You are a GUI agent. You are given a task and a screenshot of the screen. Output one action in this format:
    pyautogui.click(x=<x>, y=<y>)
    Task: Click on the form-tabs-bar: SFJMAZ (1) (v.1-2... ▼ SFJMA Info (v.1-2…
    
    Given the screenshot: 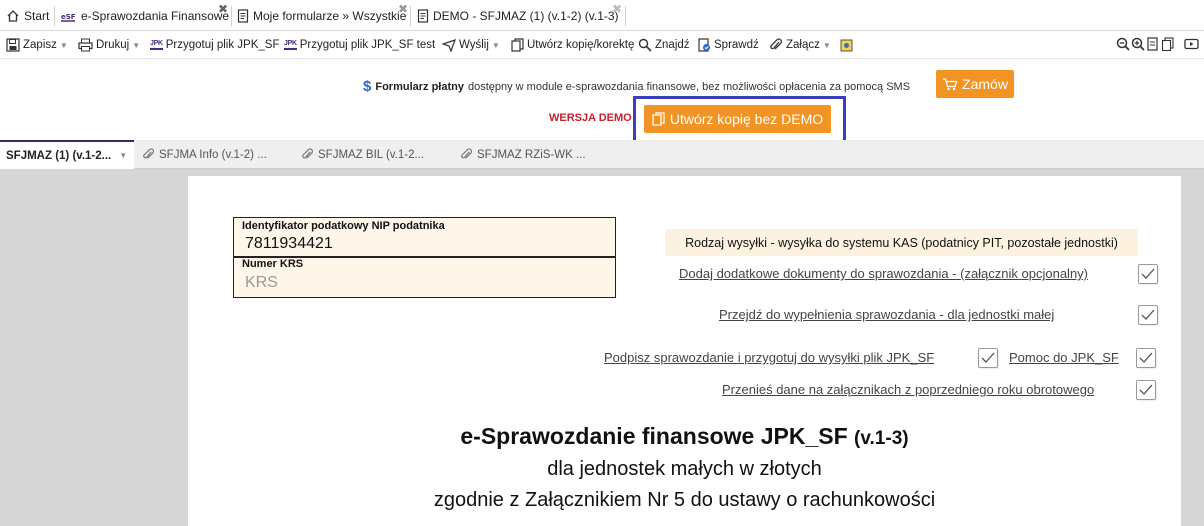 What is the action you would take?
    pyautogui.click(x=602, y=154)
    